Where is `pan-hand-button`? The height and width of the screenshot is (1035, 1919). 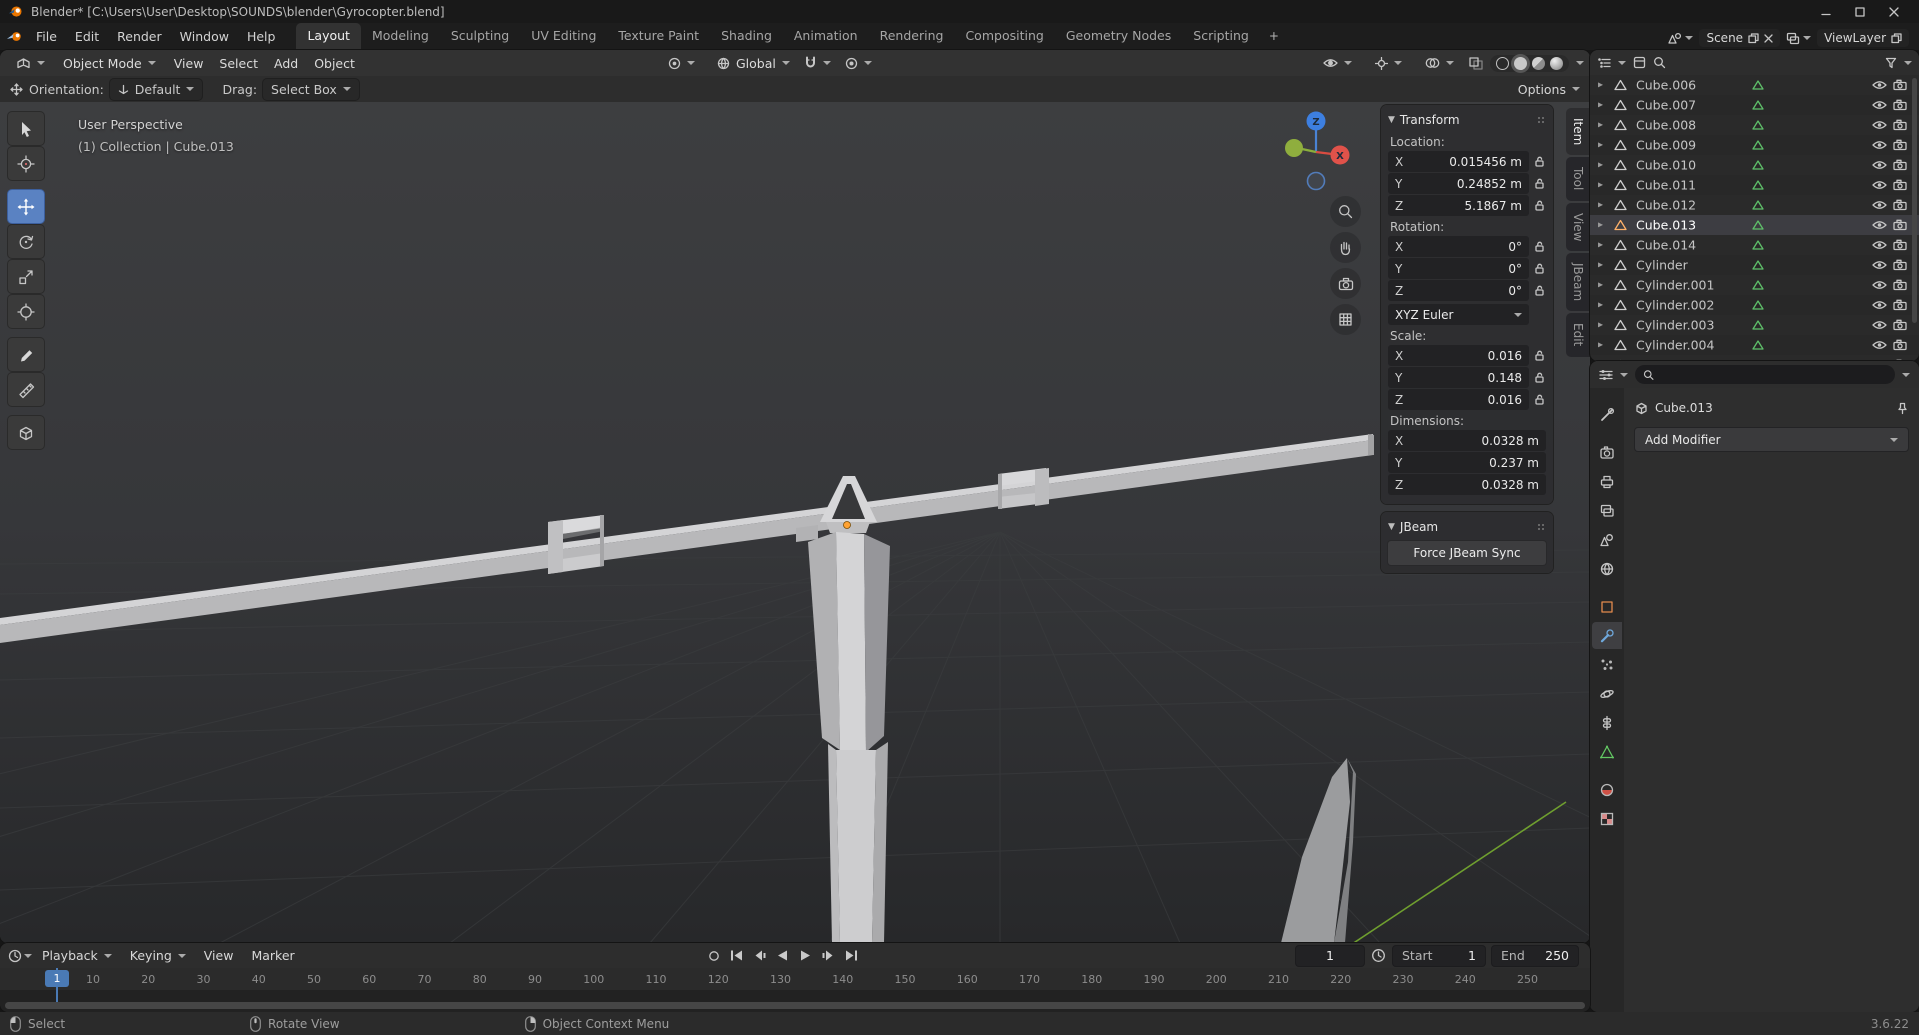
pan-hand-button is located at coordinates (1345, 247).